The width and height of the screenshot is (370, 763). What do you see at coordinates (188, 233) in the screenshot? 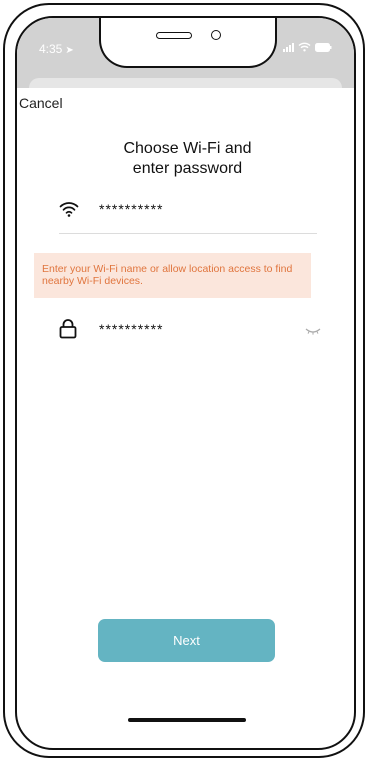
I see `field-divider` at bounding box center [188, 233].